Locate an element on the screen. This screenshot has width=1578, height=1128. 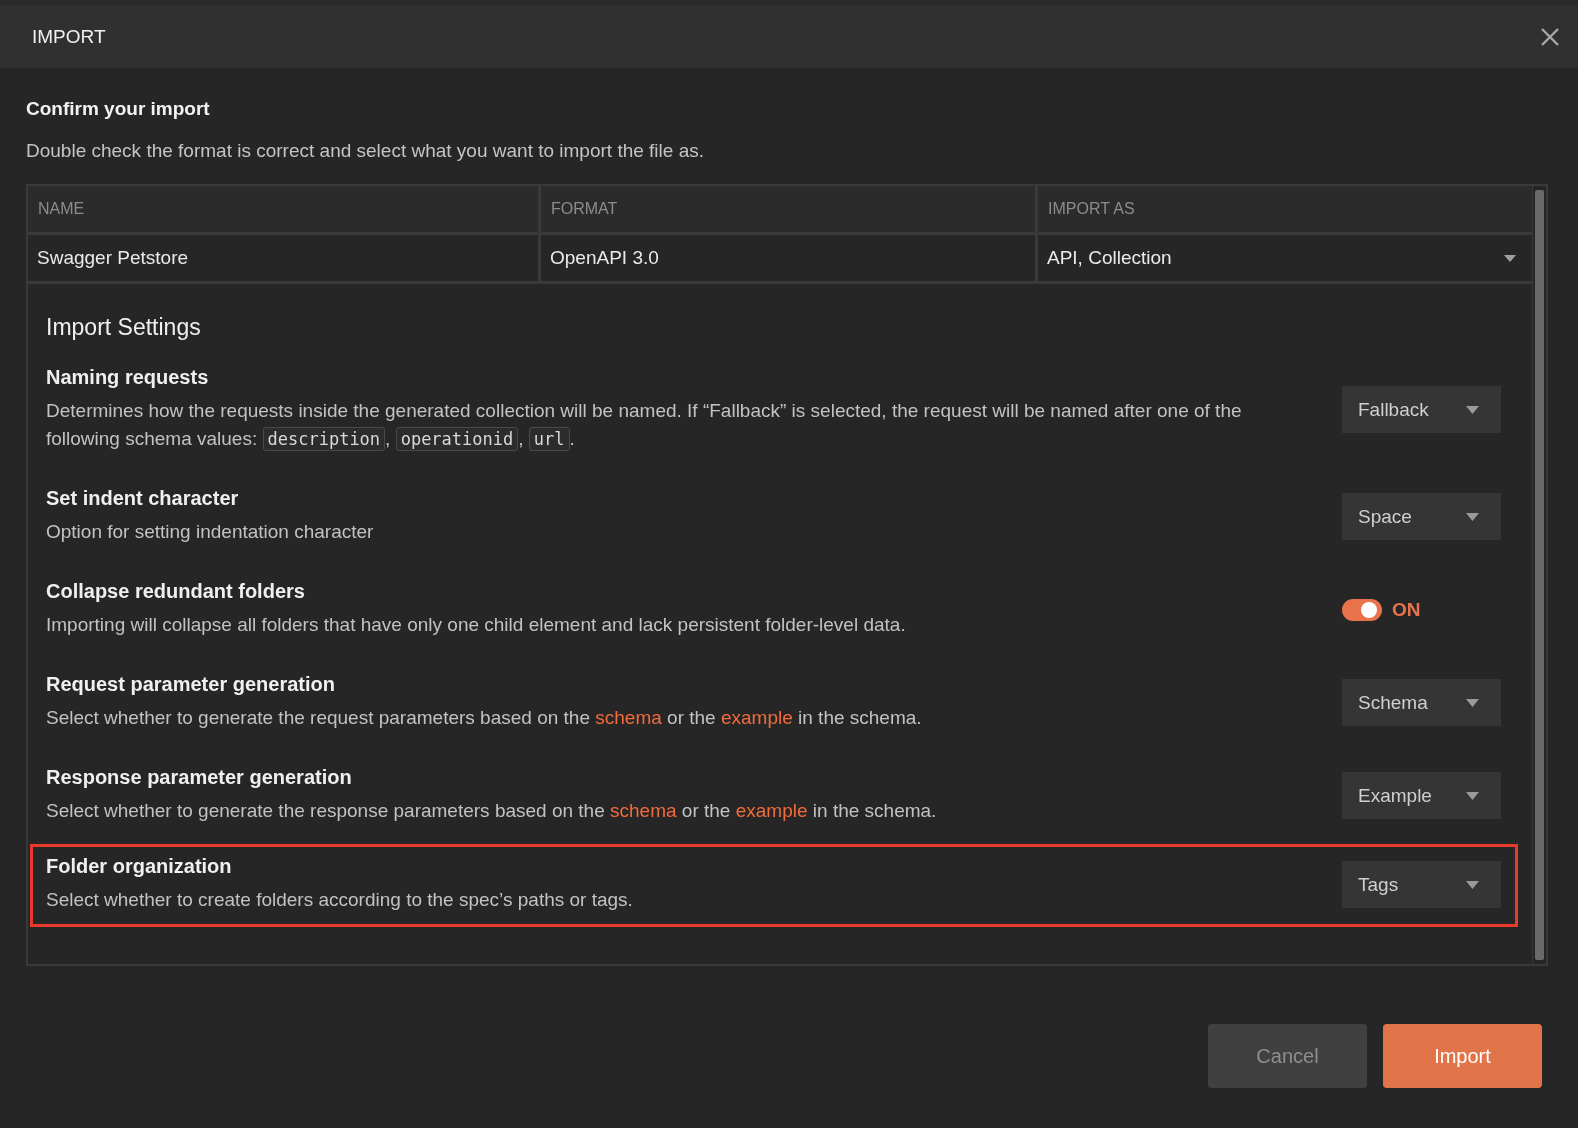
setting-title: Folder organization is located at coordinates (139, 866).